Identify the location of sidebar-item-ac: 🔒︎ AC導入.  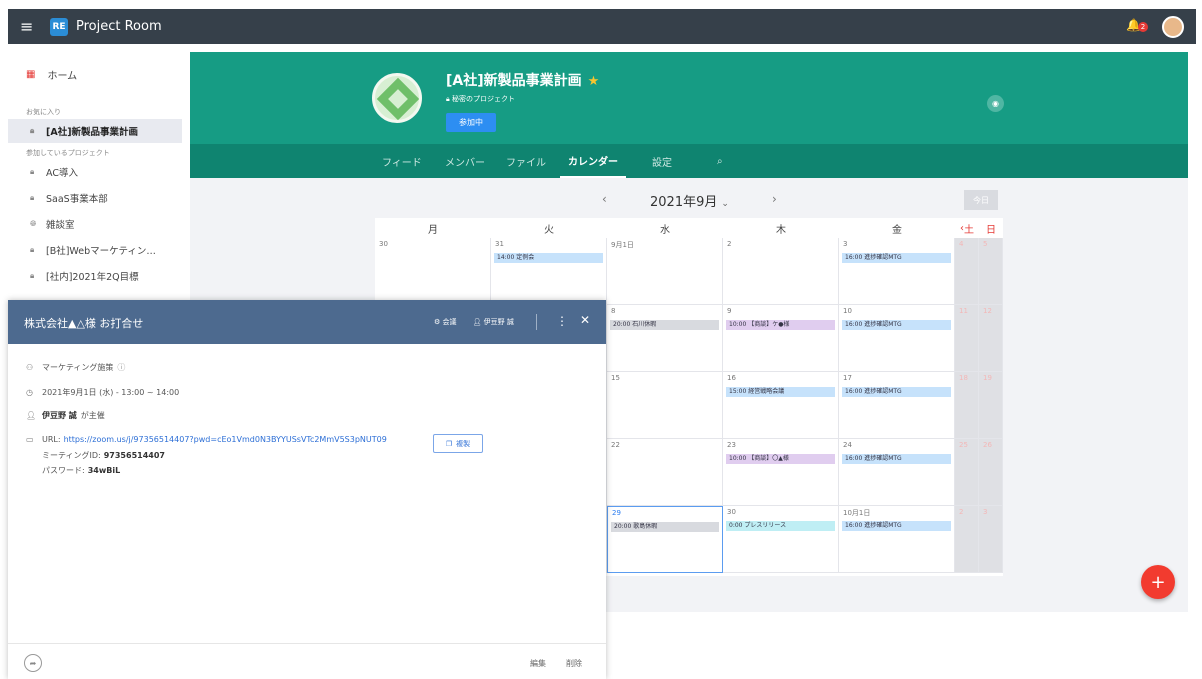
(95, 172).